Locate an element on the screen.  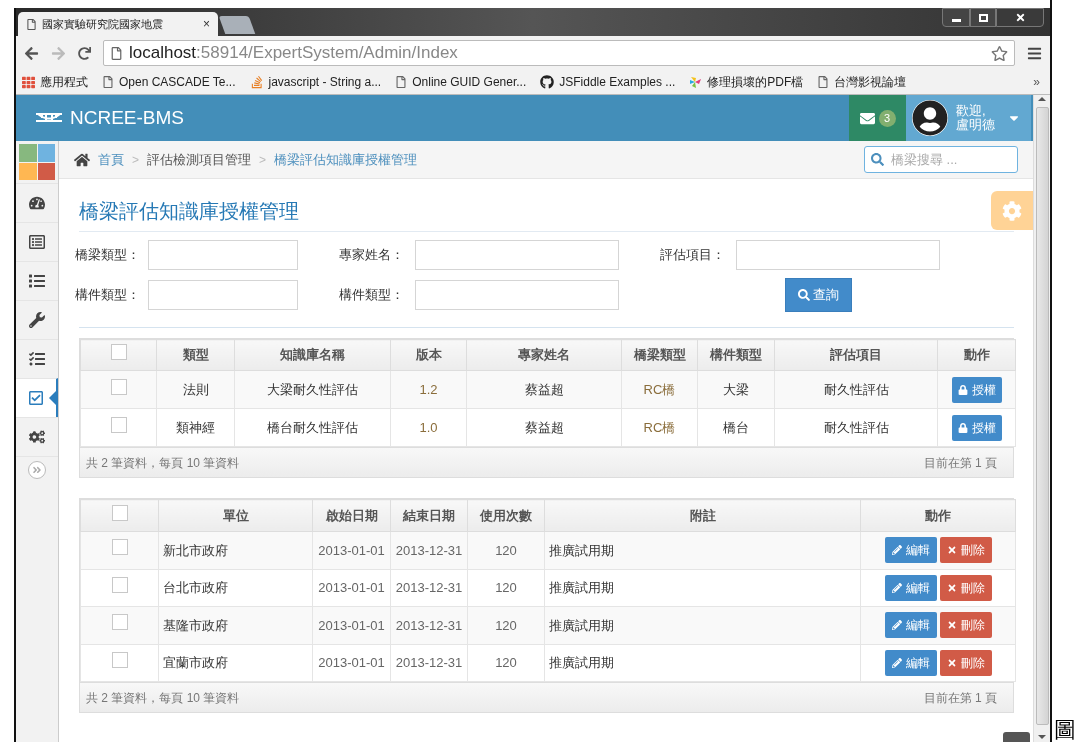
menu-icon is located at coordinates (1034, 53).